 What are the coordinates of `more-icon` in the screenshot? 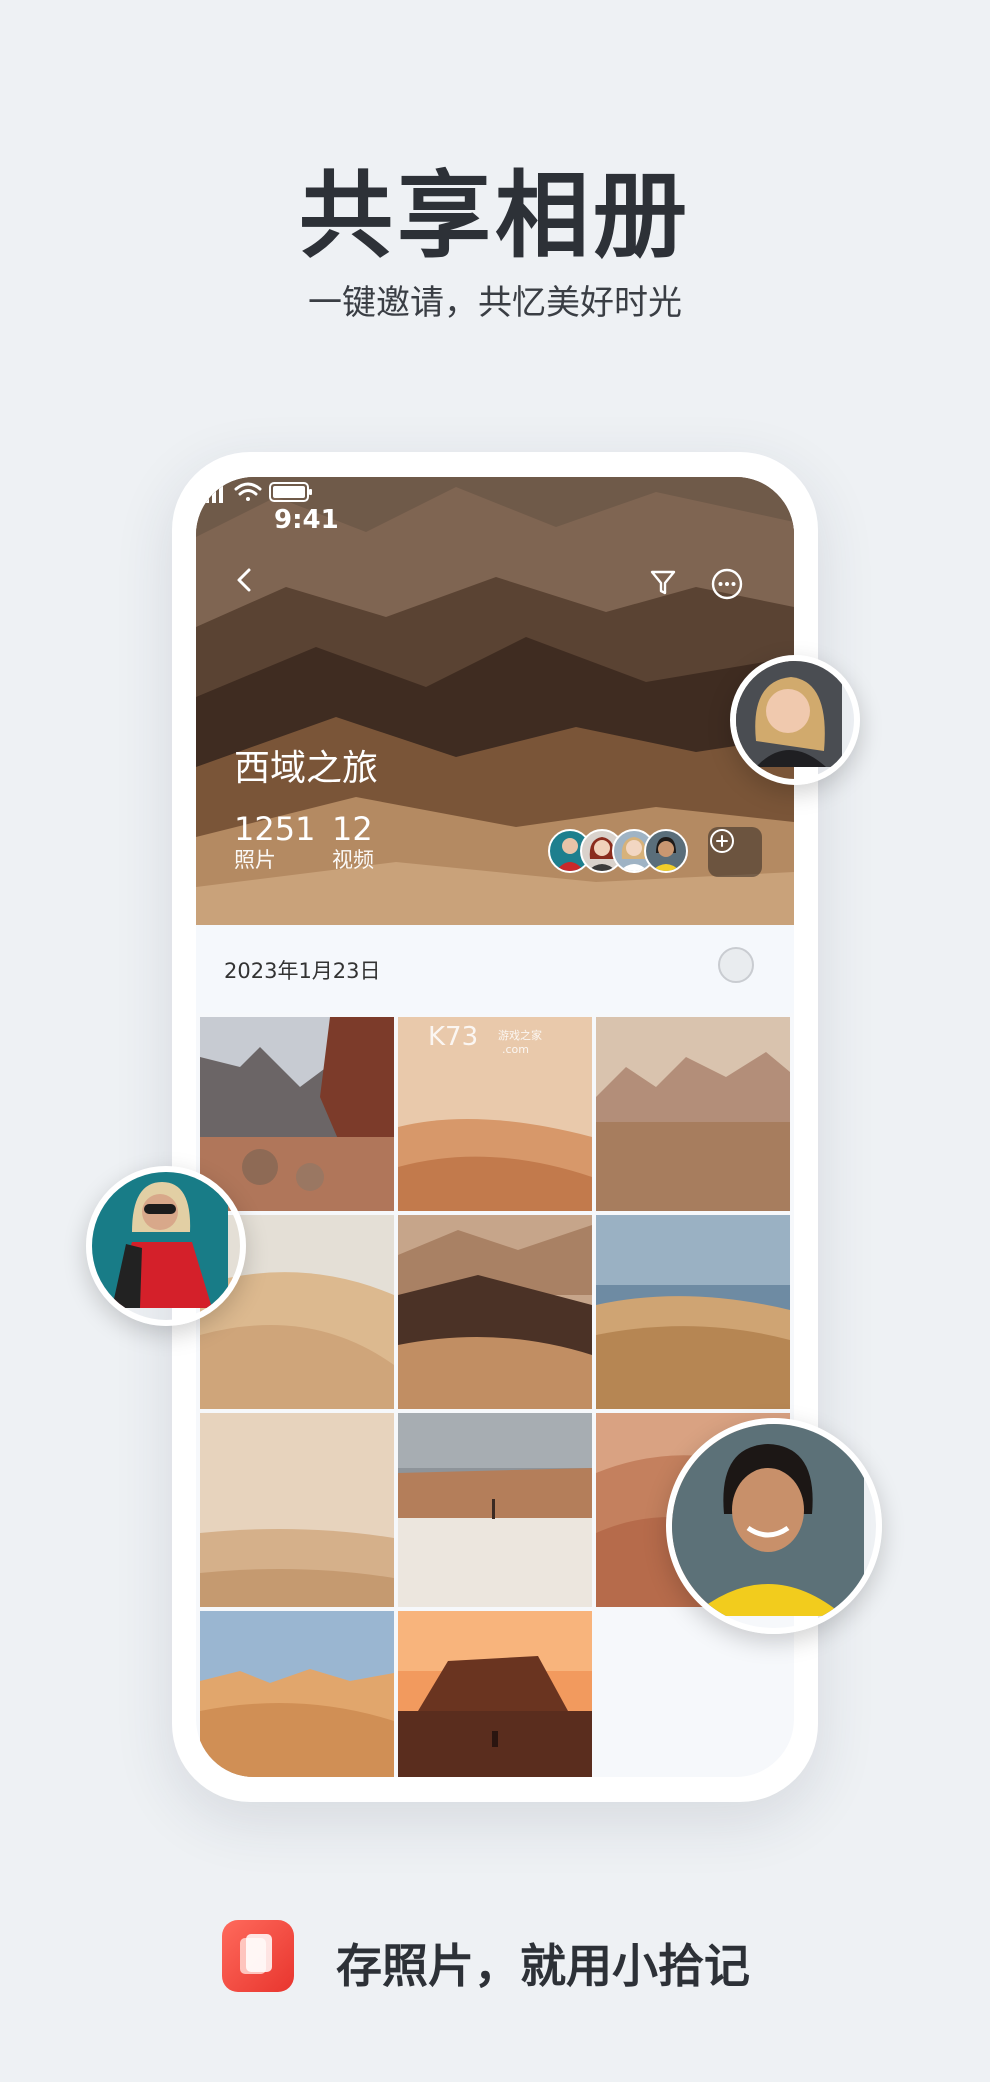 It's located at (727, 584).